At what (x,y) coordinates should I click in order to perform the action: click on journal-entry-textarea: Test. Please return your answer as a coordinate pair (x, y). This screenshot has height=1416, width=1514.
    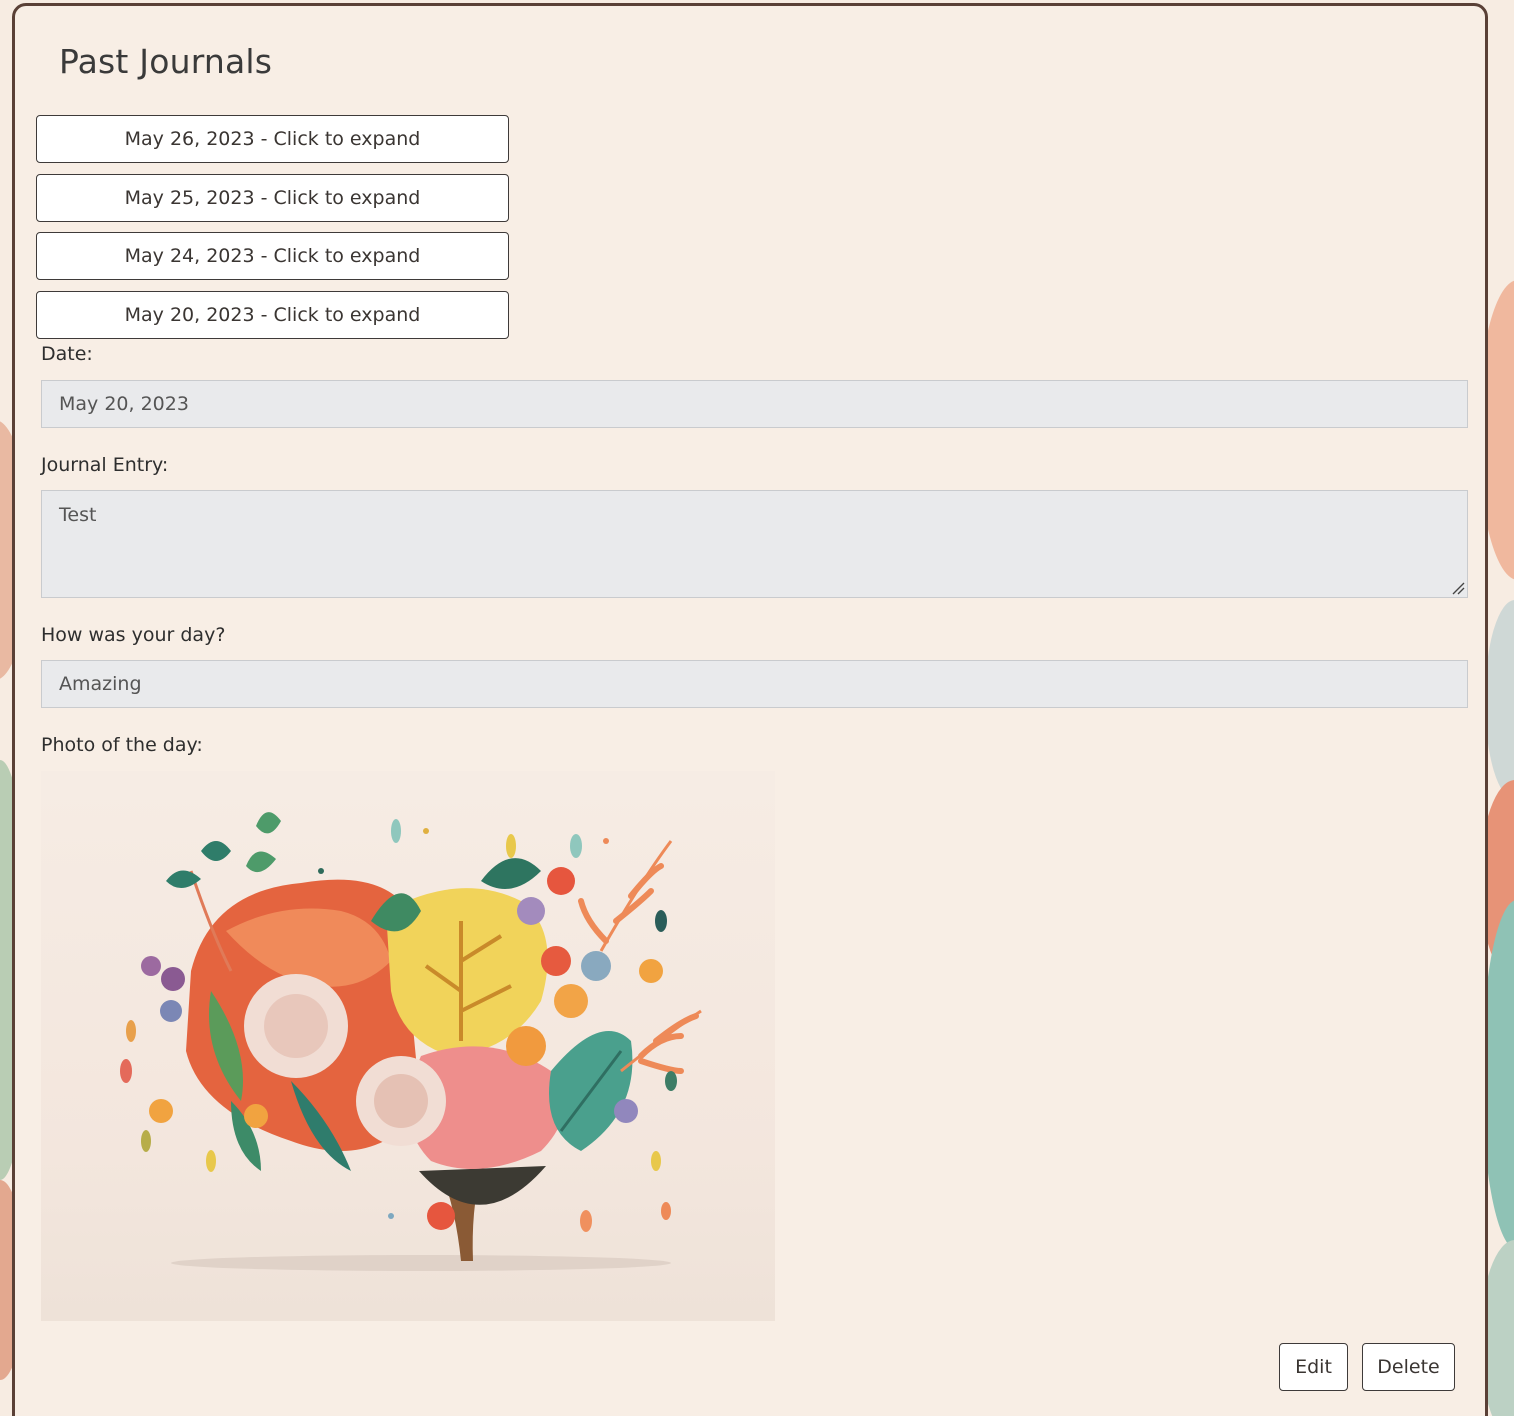
    Looking at the image, I should click on (754, 544).